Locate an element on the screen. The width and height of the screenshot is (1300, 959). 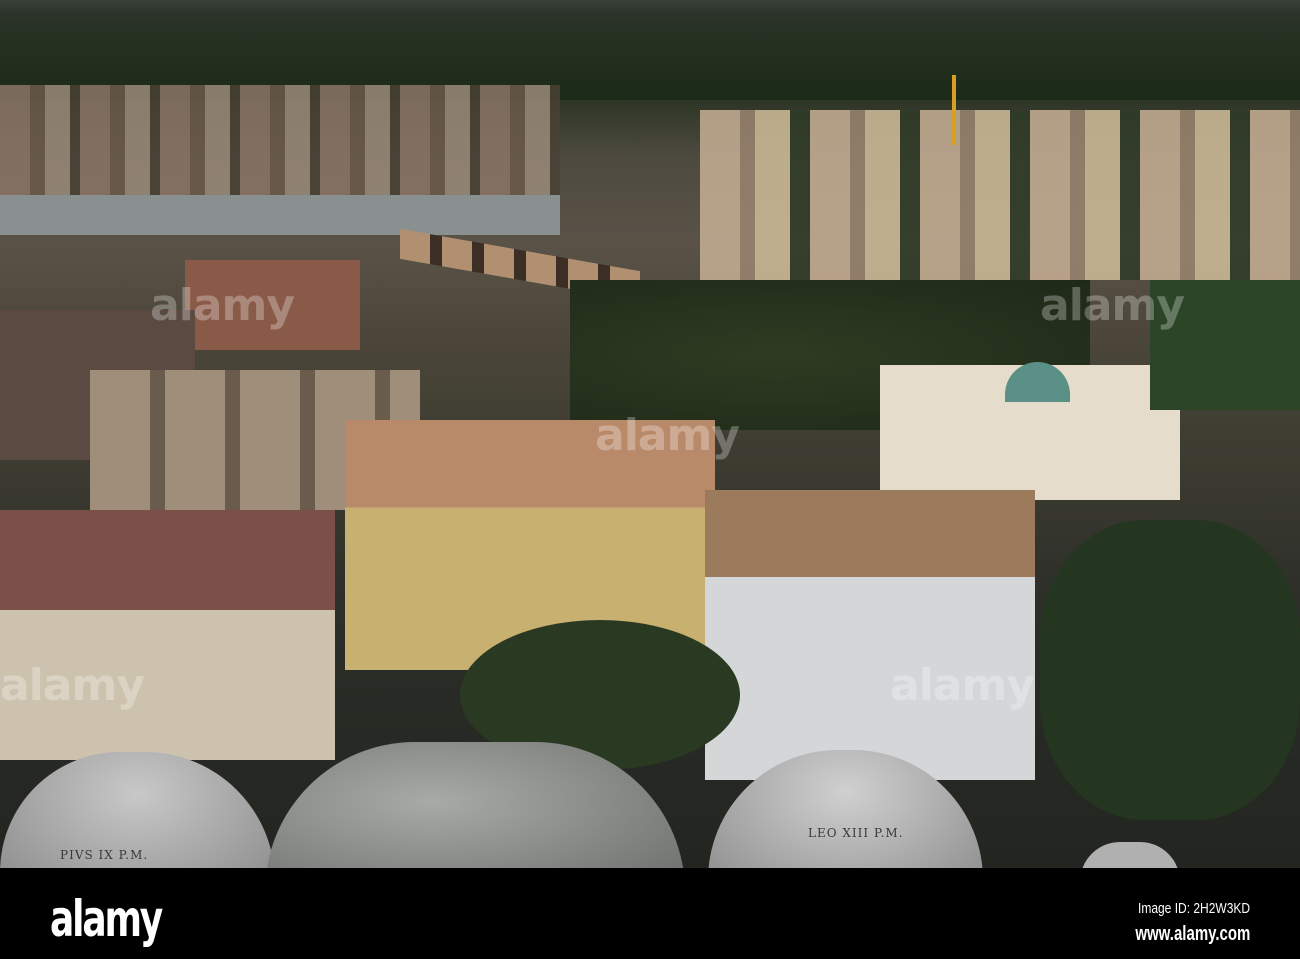
image-id: Image ID: 2H2W3KD is located at coordinates (1193, 908).